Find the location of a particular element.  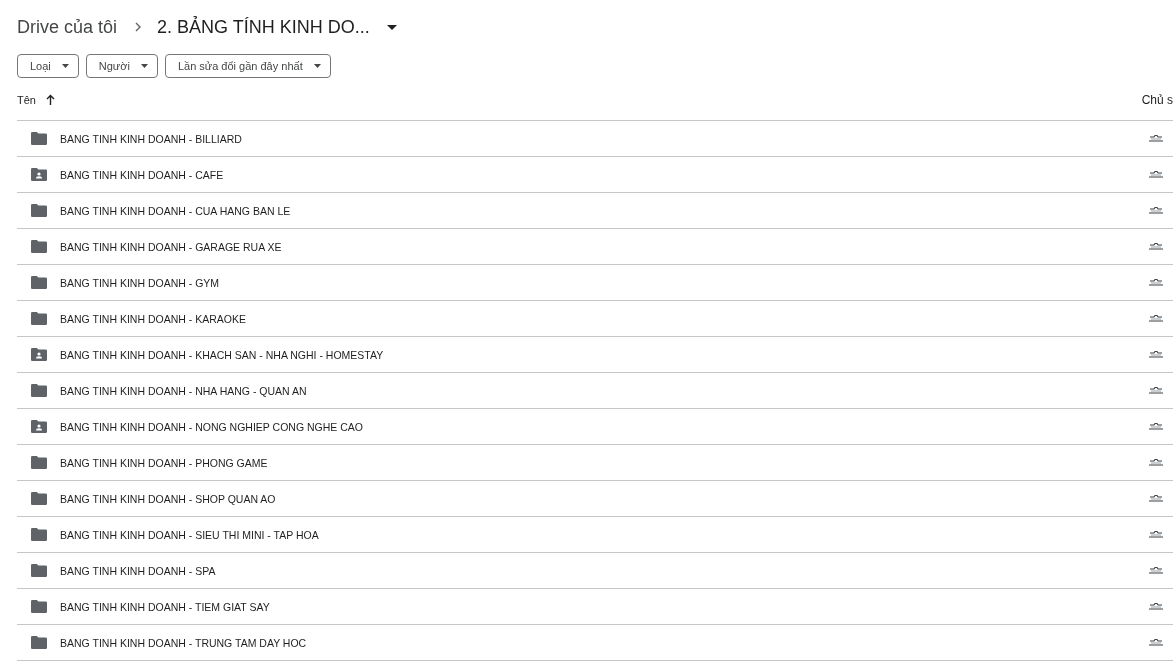

file-name: BANG TINH KINH DOANH - TRUNG TAM DAY HOC is located at coordinates (604, 642).